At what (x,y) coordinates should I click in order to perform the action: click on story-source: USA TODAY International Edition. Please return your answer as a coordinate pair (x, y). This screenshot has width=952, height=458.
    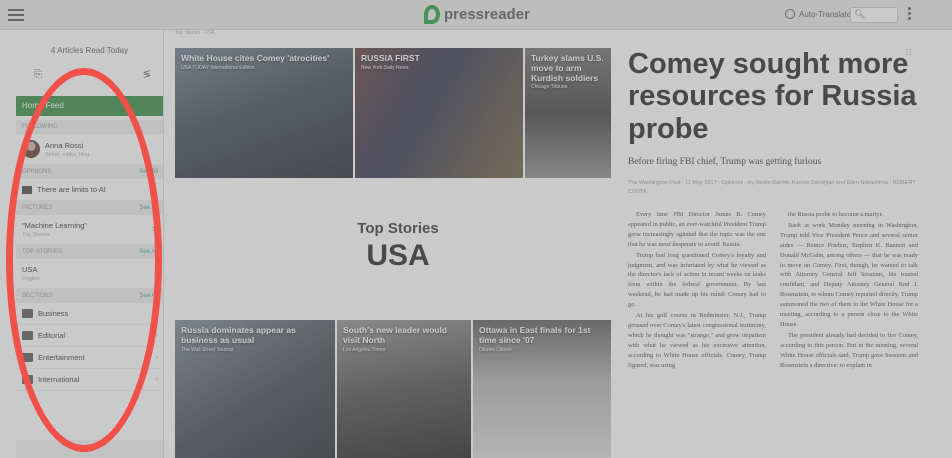
    Looking at the image, I should click on (218, 67).